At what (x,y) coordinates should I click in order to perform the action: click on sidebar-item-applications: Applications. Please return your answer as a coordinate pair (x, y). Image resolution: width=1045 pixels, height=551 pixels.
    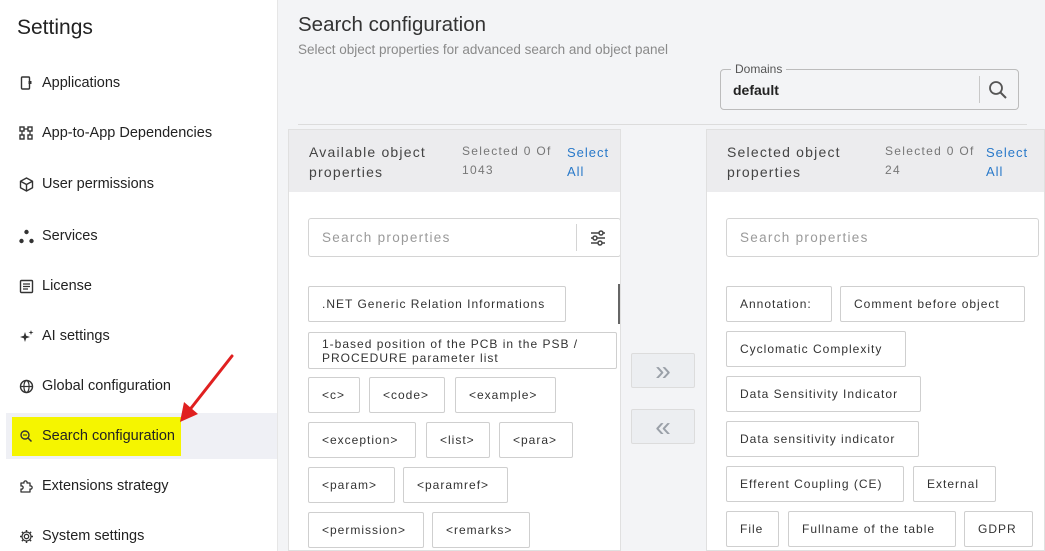
    Looking at the image, I should click on (141, 83).